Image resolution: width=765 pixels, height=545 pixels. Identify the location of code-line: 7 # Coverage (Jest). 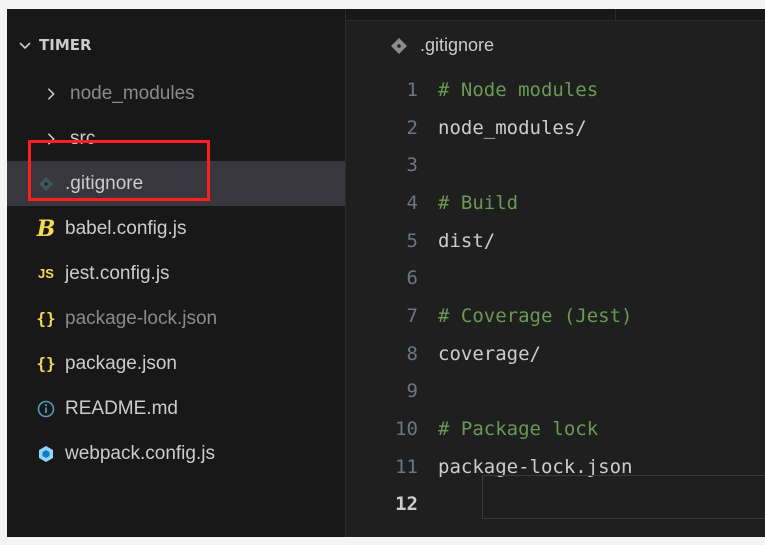
(555, 316).